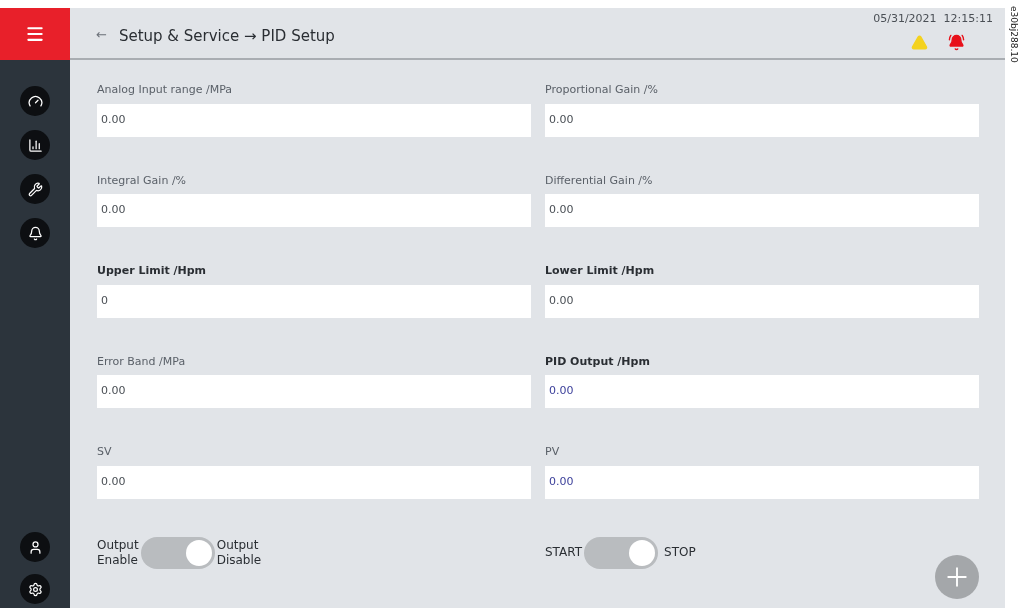 This screenshot has height=608, width=1022. I want to click on field-label: Upper Limit /Hpm, so click(152, 271).